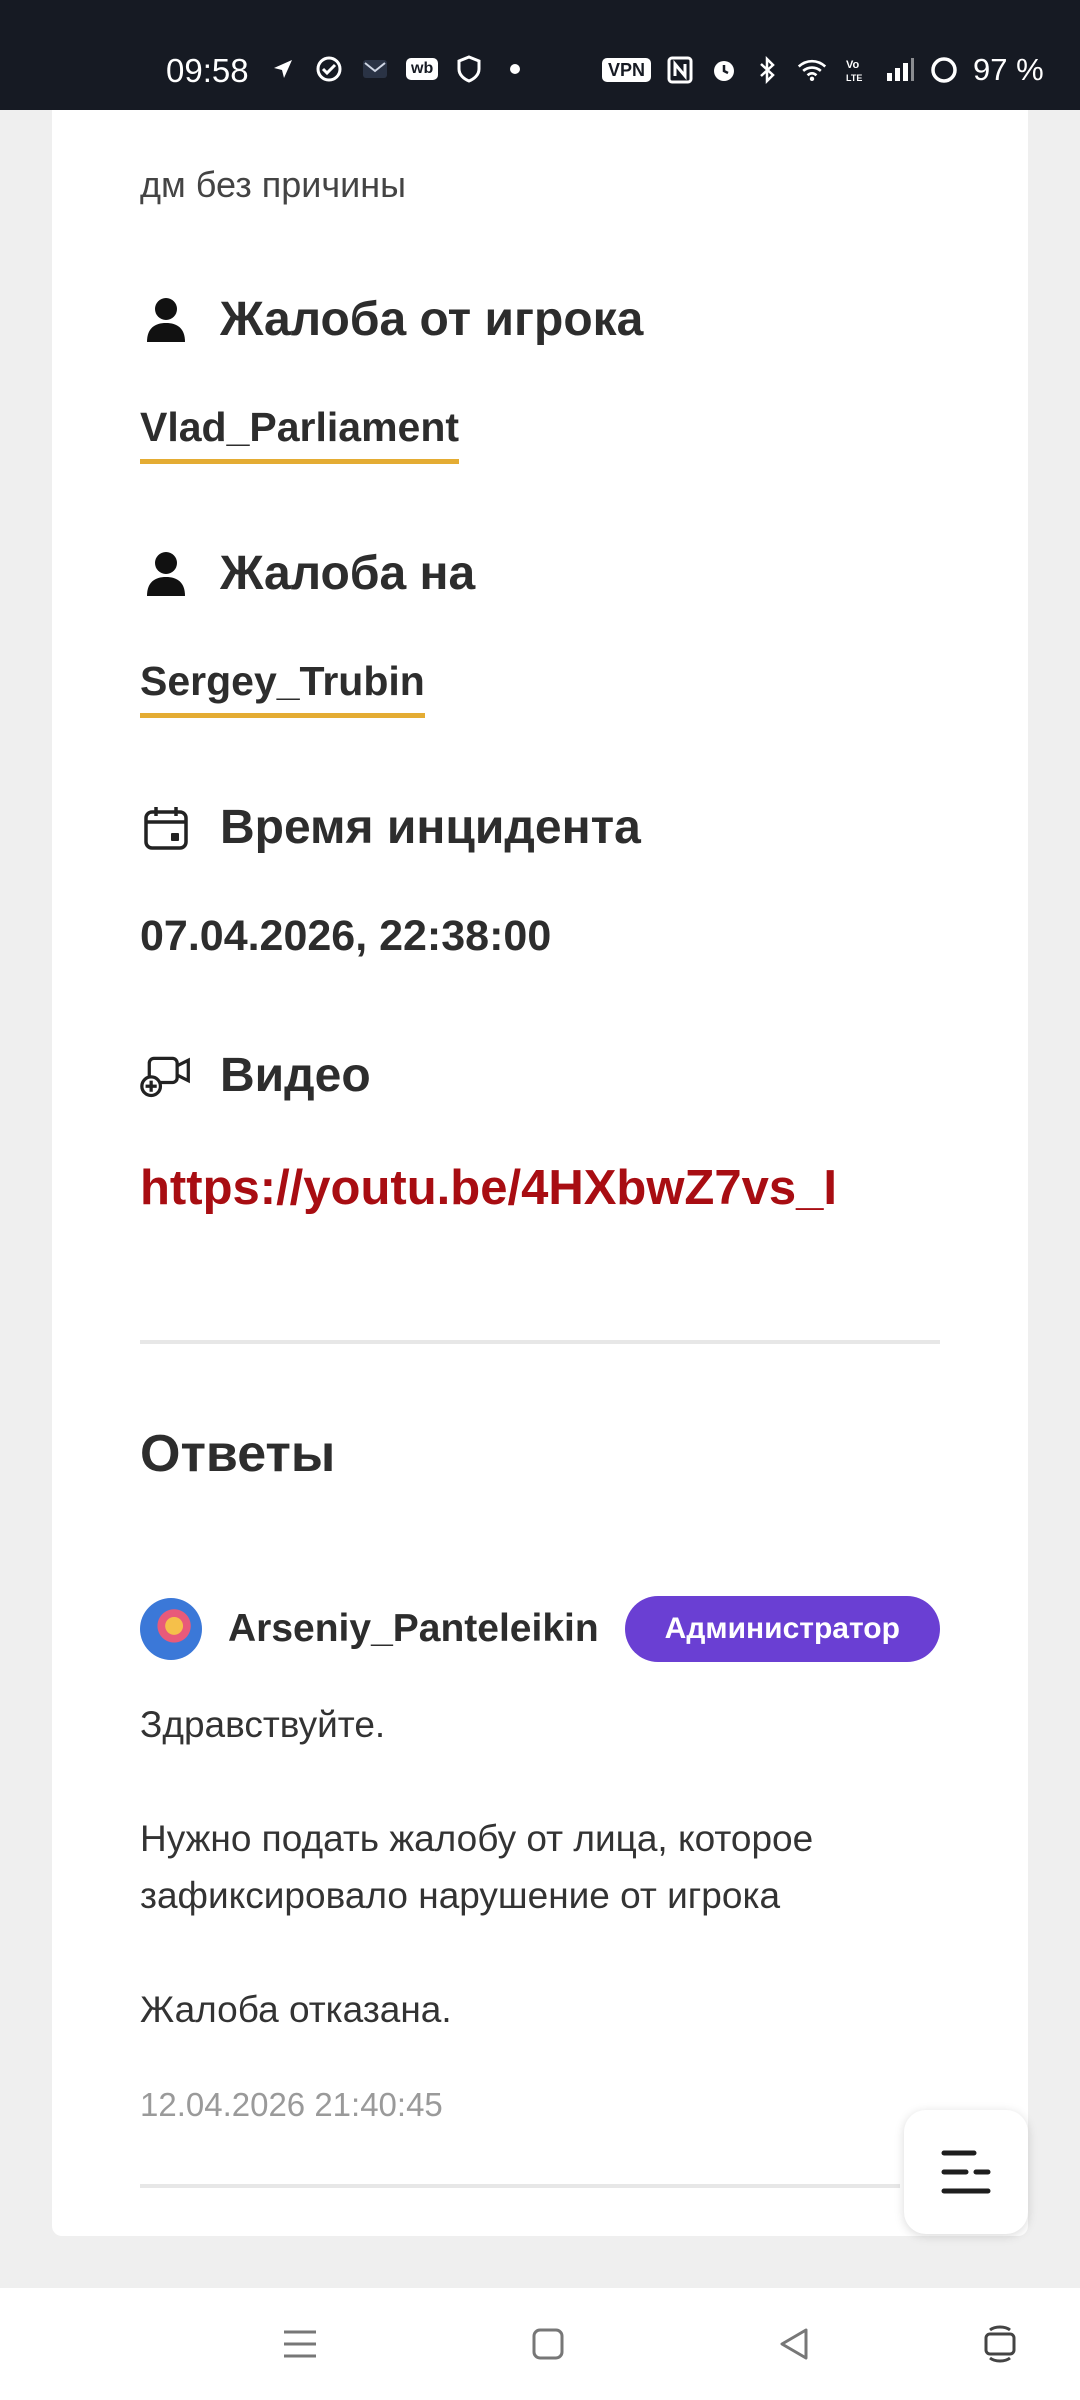 The image size is (1080, 2400). Describe the element at coordinates (627, 70) in the screenshot. I see `vpn-icon: VPN` at that location.